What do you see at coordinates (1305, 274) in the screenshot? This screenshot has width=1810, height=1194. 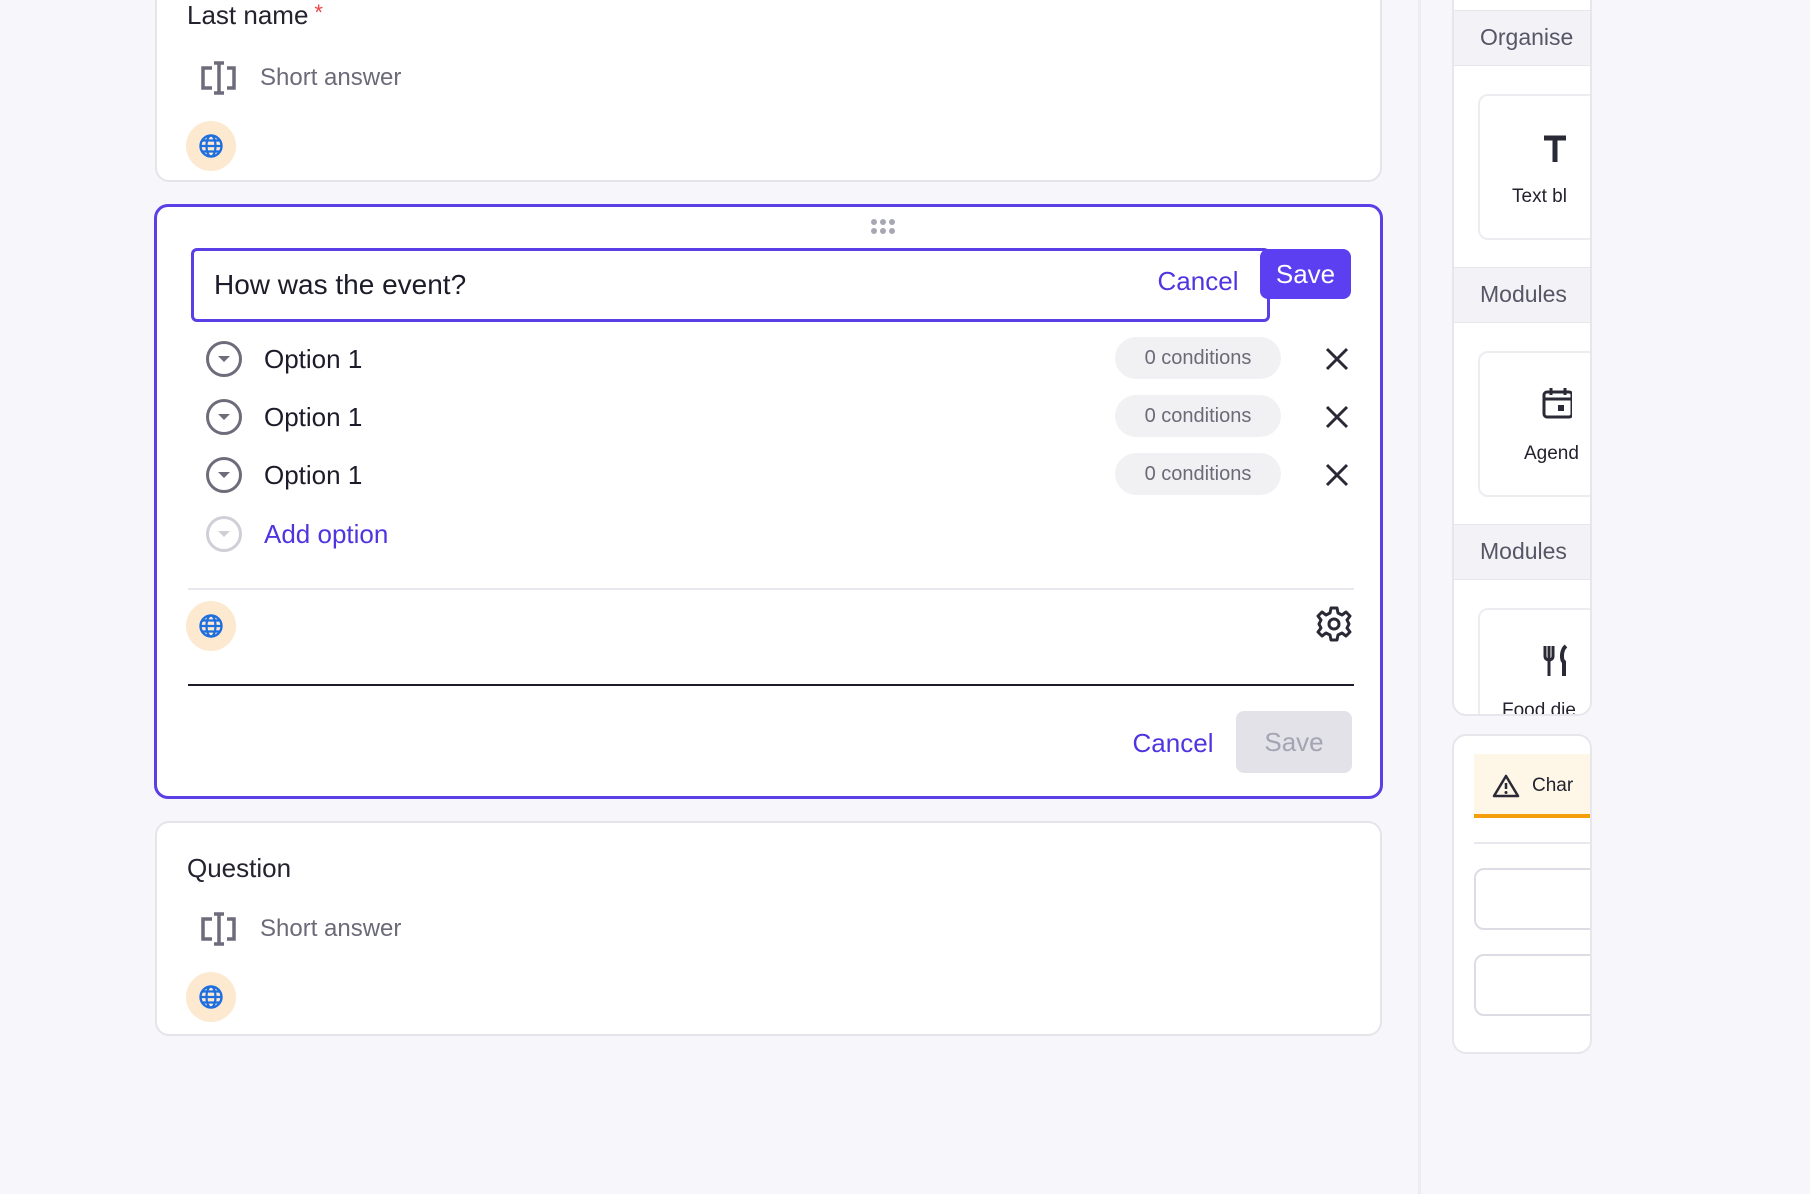 I see `save-button-top: Save` at bounding box center [1305, 274].